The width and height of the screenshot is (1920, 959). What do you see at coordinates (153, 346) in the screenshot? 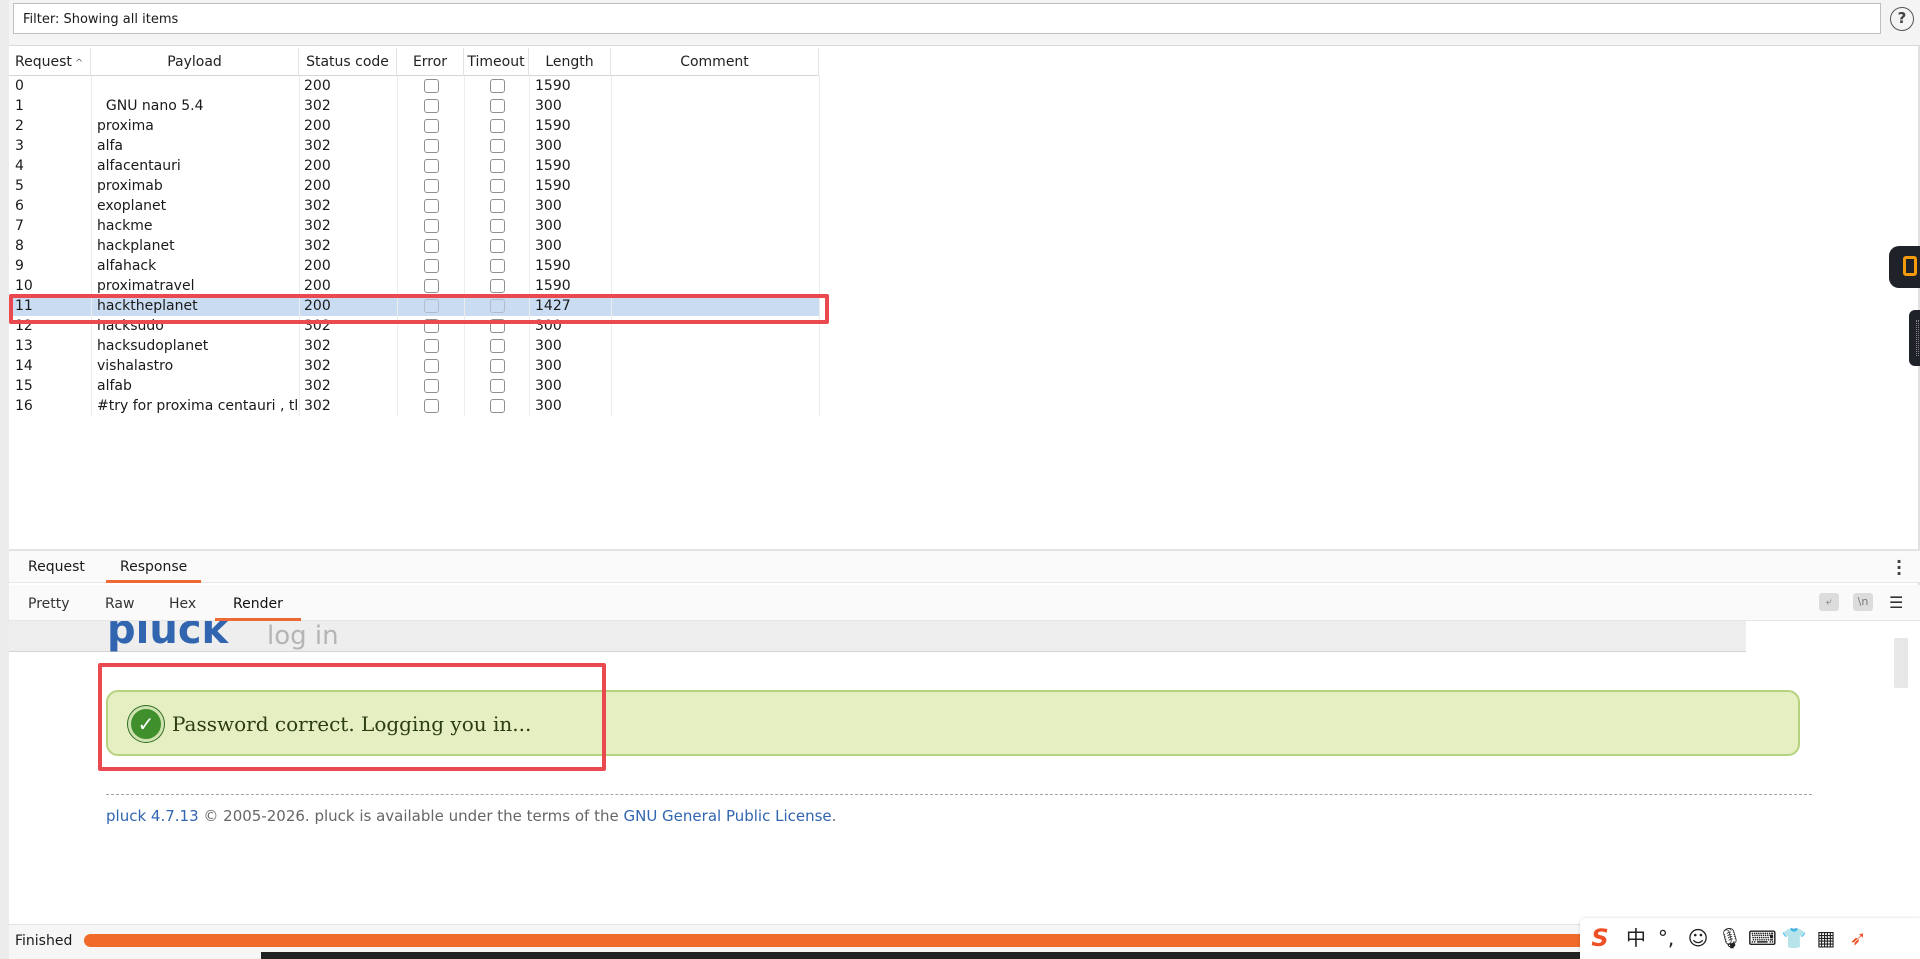
I see `cell-payload: hacksudoplanet` at bounding box center [153, 346].